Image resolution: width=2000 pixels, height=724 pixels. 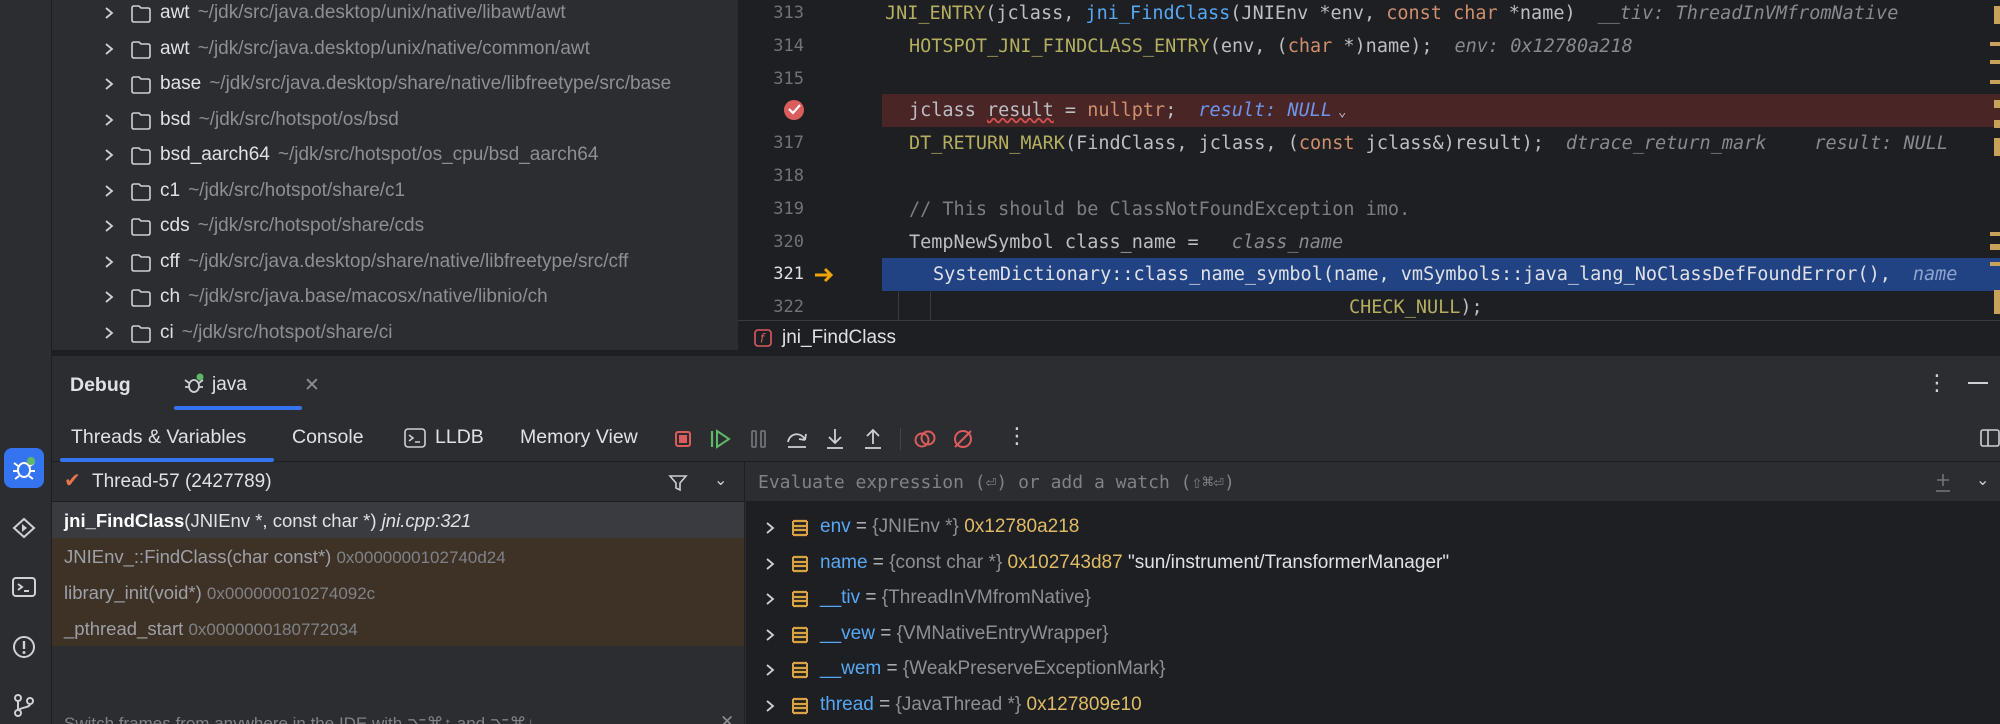 What do you see at coordinates (810, 274) in the screenshot?
I see `exec-gutter: 321` at bounding box center [810, 274].